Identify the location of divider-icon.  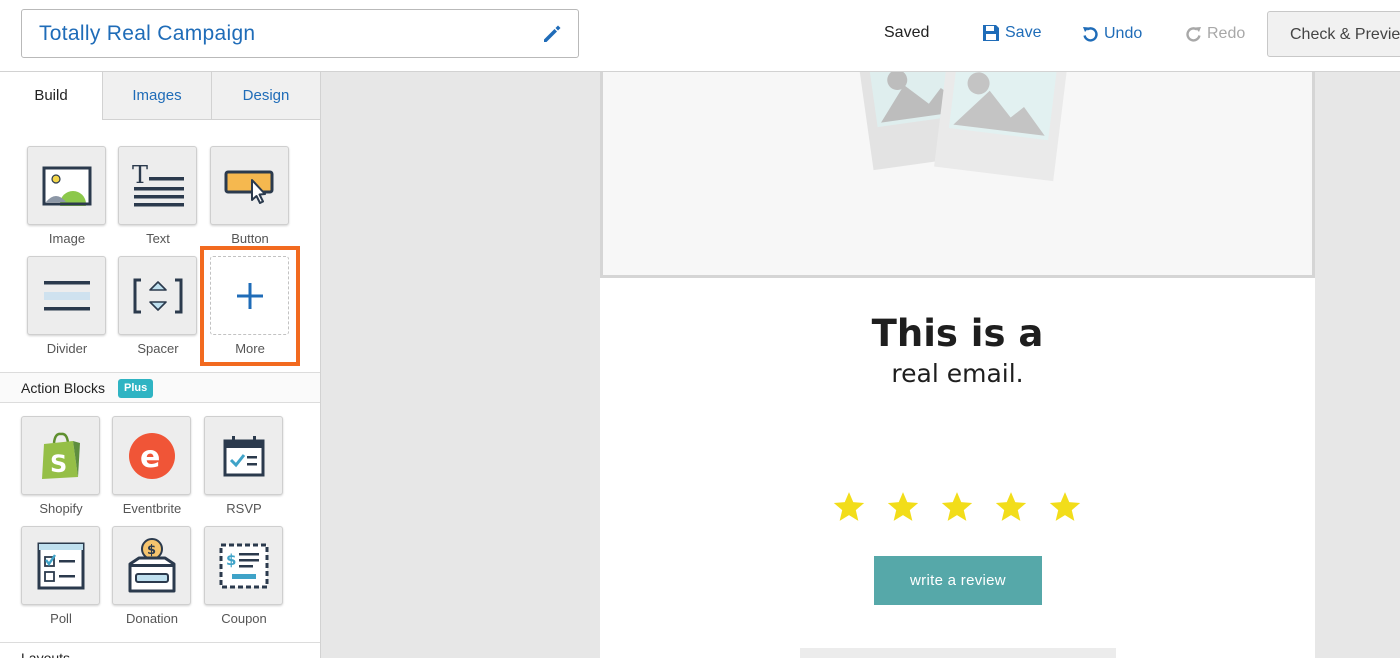
(66, 295).